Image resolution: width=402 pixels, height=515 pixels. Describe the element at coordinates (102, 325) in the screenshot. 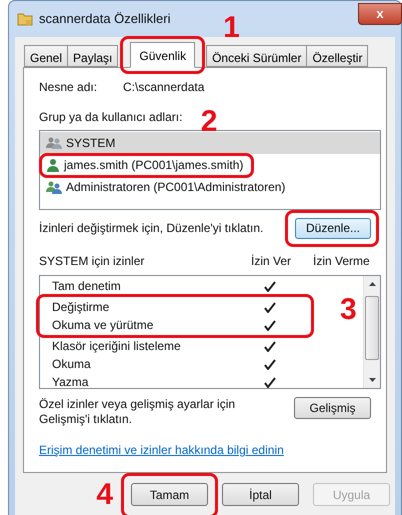

I see `permission-name: Okuma ve yürütme` at that location.